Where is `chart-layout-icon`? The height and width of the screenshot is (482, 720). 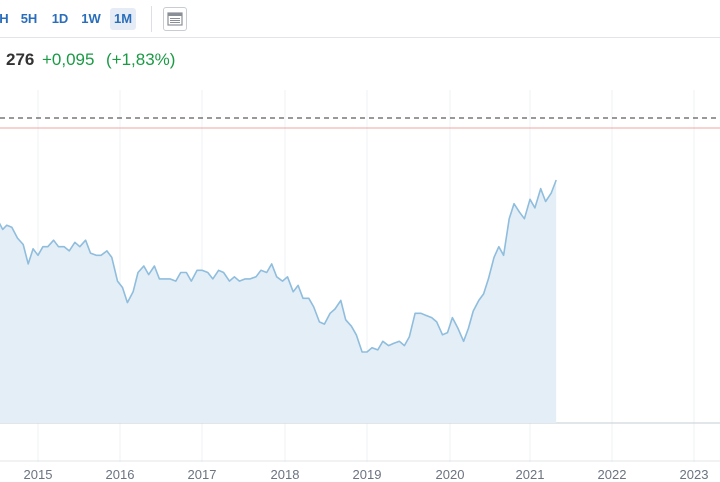
chart-layout-icon is located at coordinates (175, 19).